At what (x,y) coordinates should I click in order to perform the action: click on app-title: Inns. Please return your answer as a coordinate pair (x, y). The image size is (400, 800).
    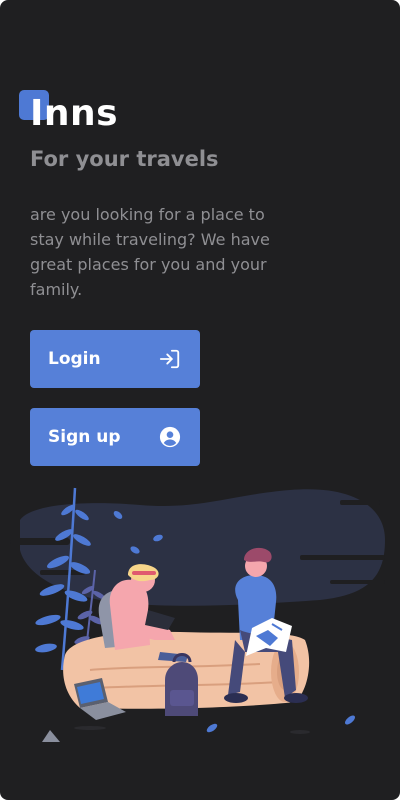
    Looking at the image, I should click on (74, 113).